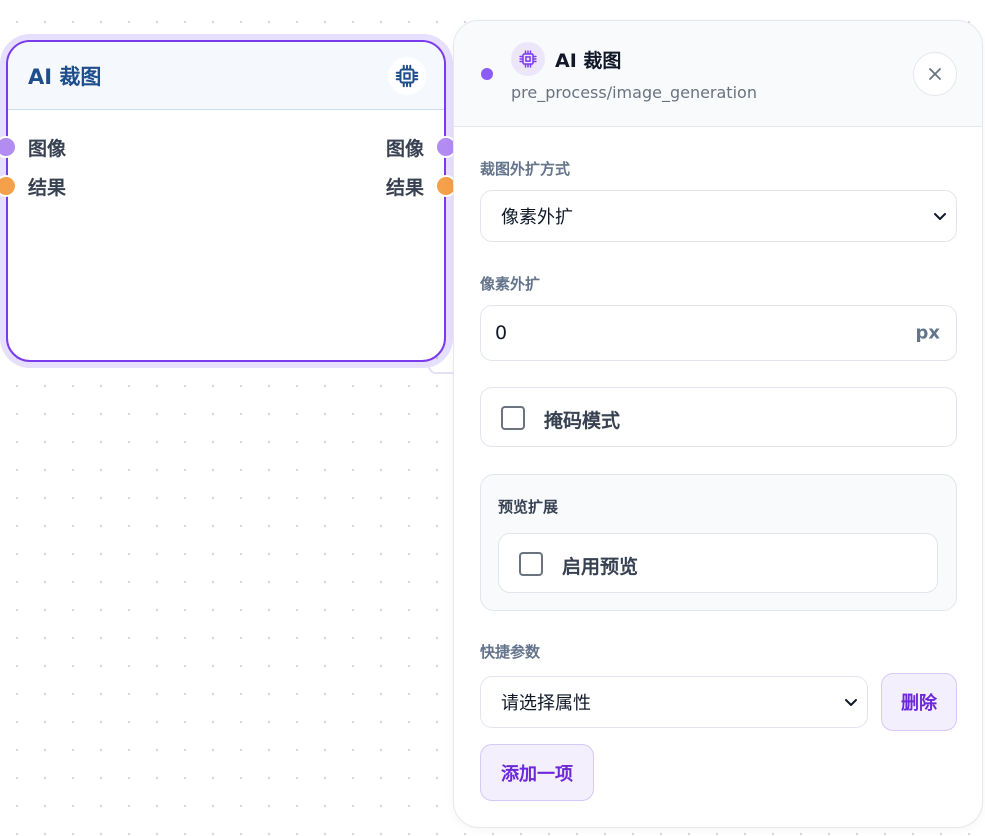  I want to click on node-title: AI 裁图, so click(65, 76).